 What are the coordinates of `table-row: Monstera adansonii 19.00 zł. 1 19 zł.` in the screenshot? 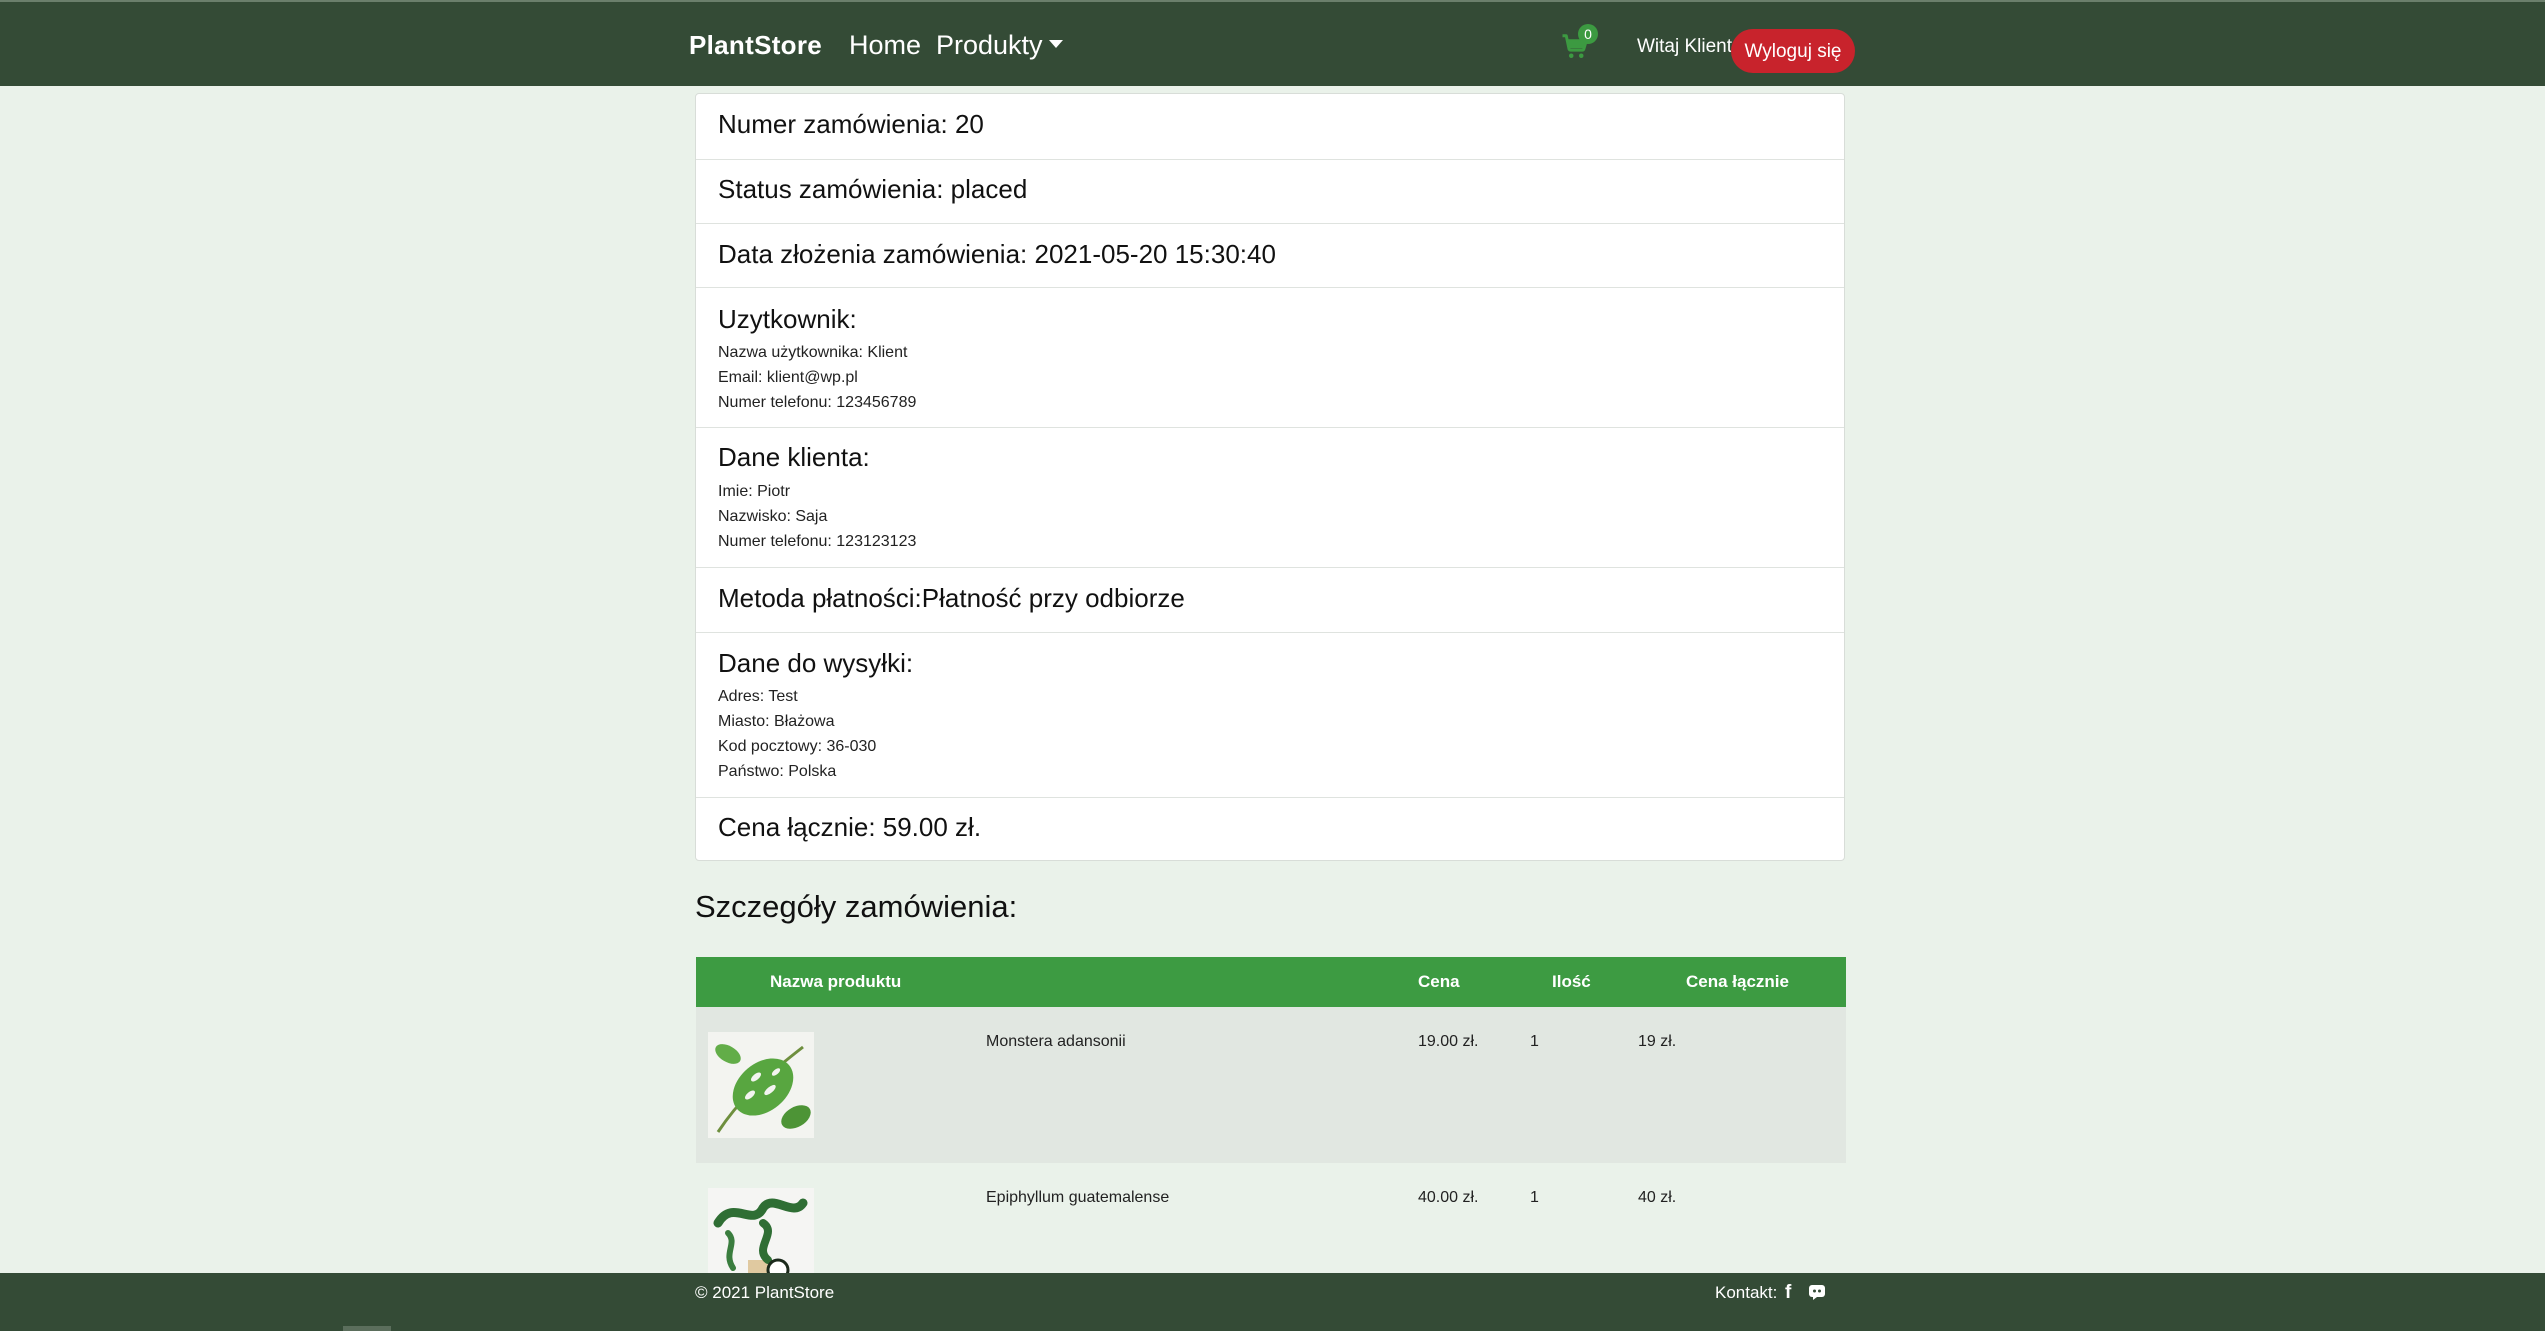 It's located at (1271, 1085).